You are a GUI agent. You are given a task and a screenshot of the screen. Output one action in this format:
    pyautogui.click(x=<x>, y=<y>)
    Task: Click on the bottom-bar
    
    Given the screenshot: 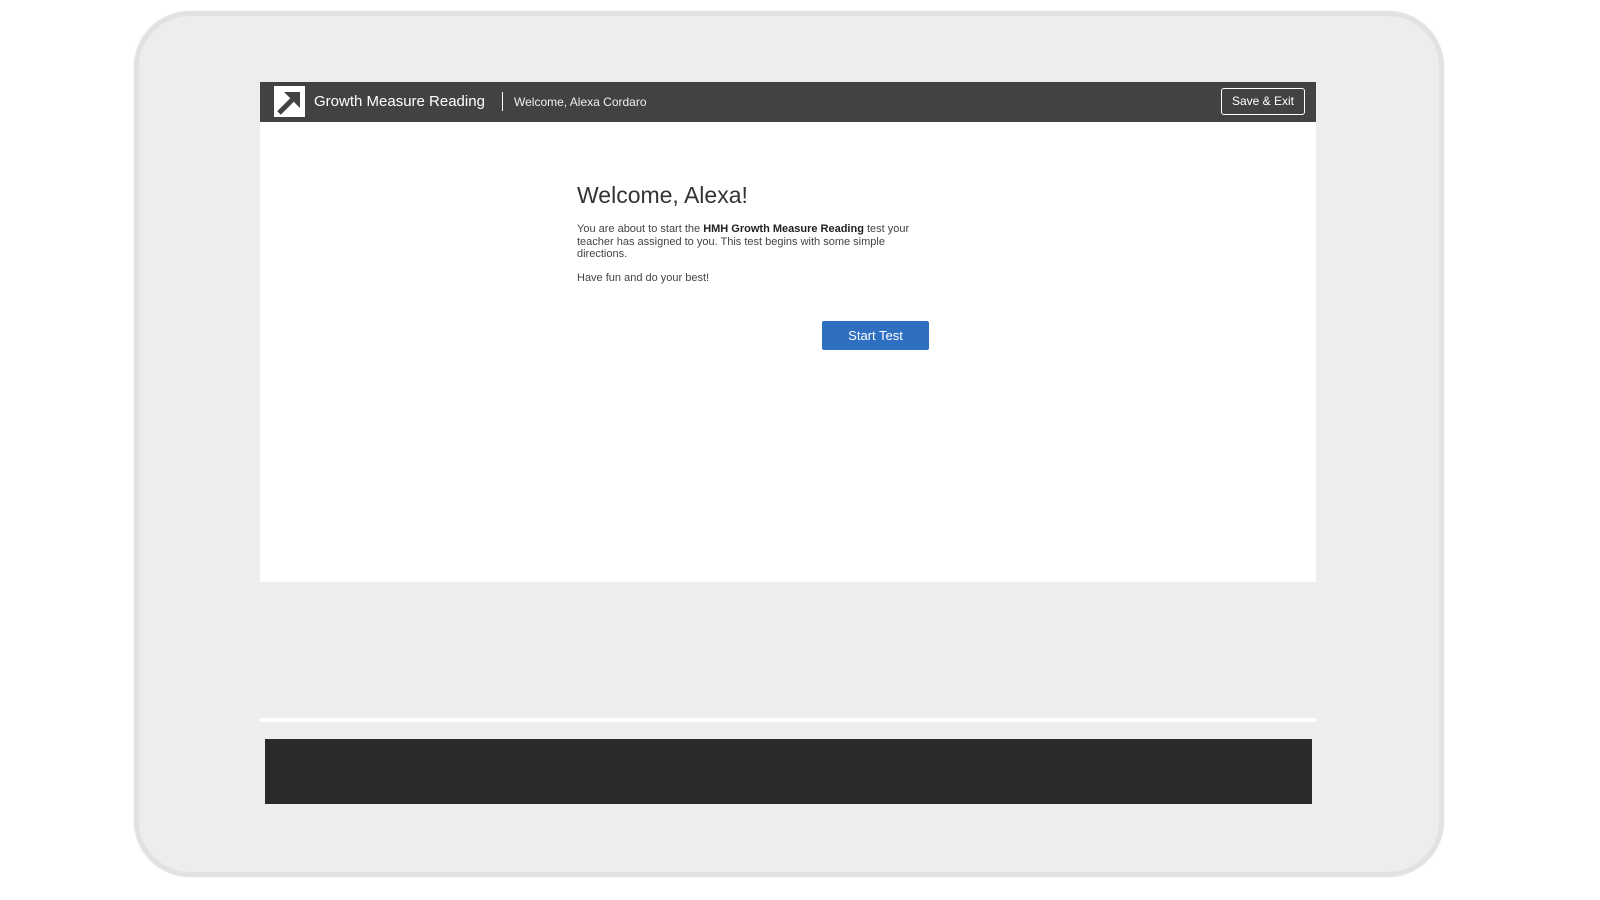 What is the action you would take?
    pyautogui.click(x=788, y=771)
    